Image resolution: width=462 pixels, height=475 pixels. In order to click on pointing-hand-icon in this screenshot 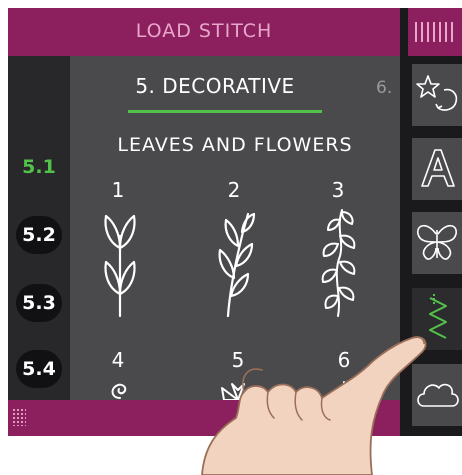, I will do `click(314, 405)`.